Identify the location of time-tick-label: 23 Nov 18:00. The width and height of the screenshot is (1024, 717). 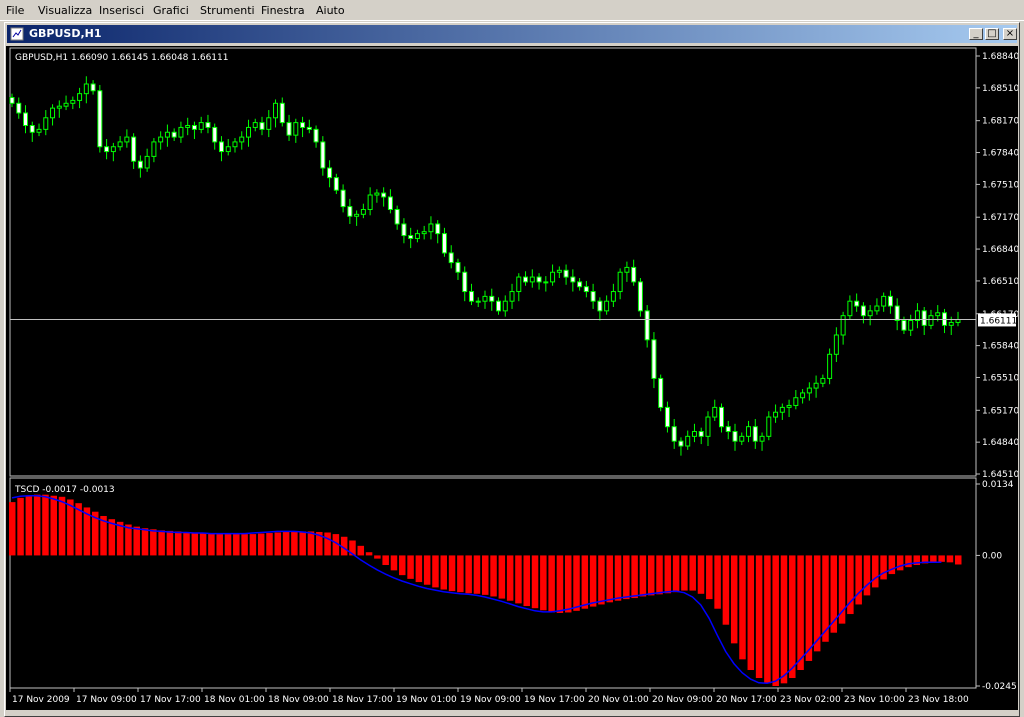
(938, 700).